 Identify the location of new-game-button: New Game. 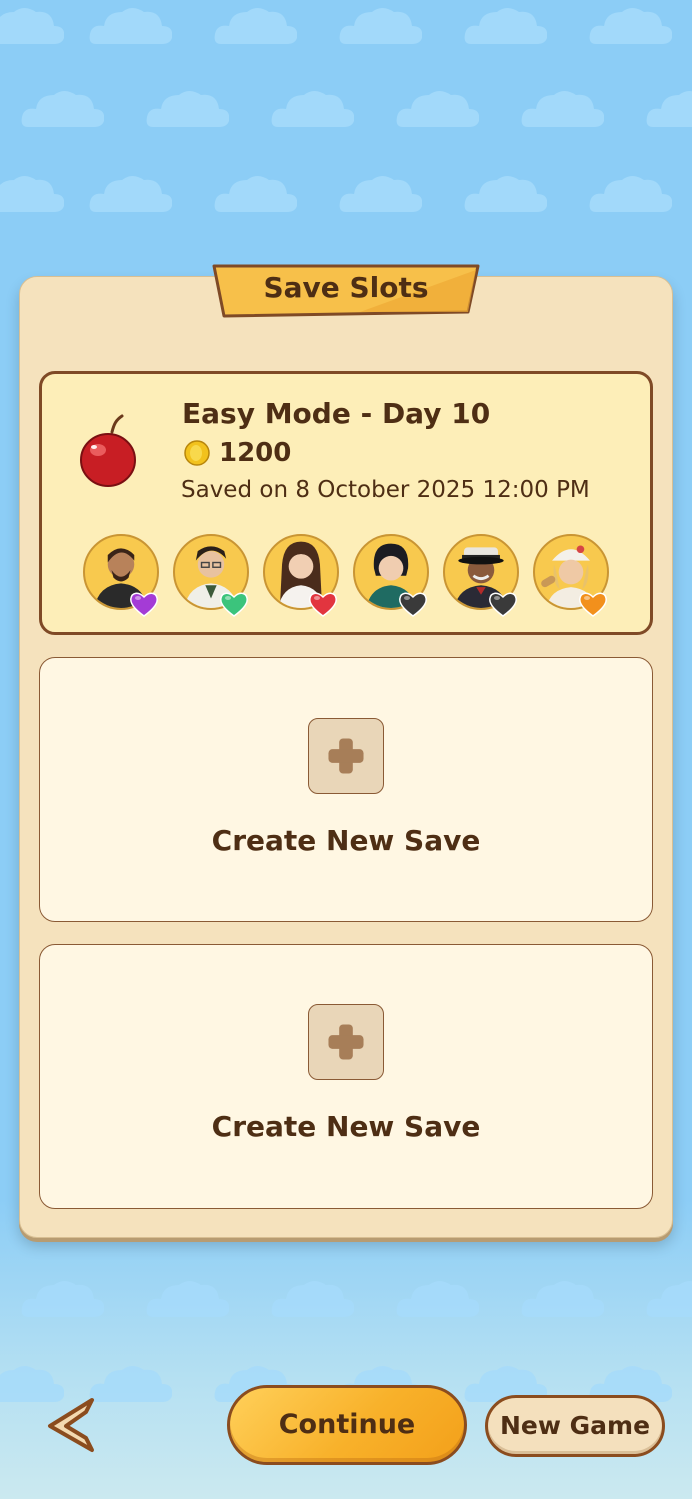
(575, 1426).